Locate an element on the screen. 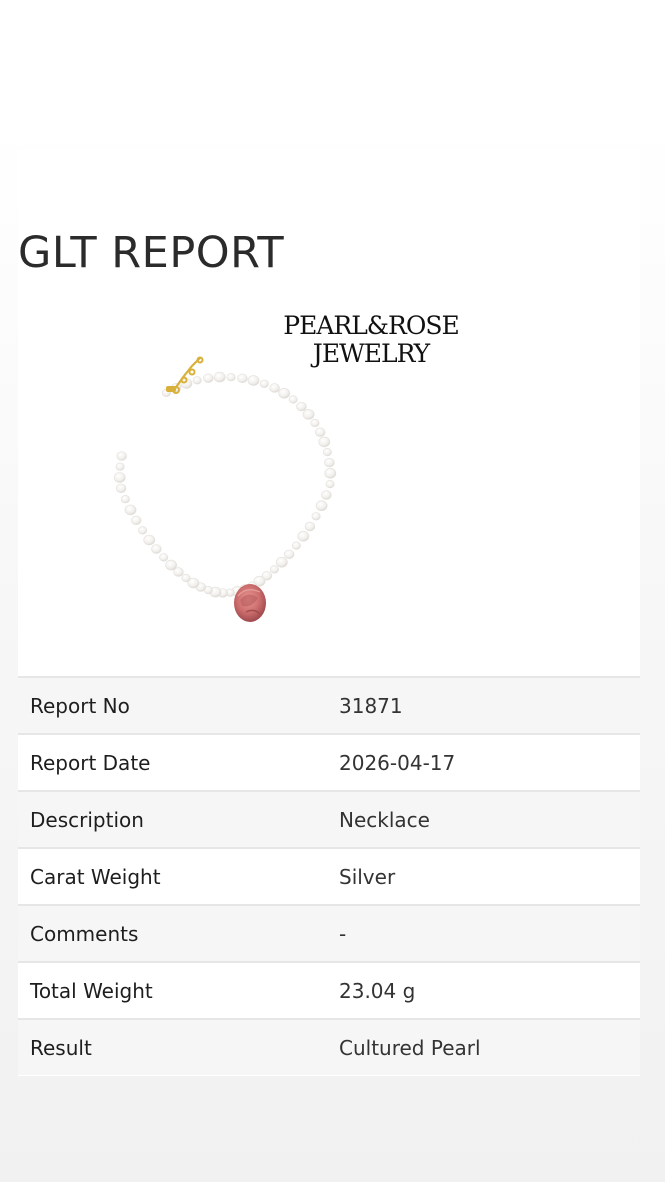 This screenshot has height=1182, width=665. row-value: 23.04 g is located at coordinates (377, 990).